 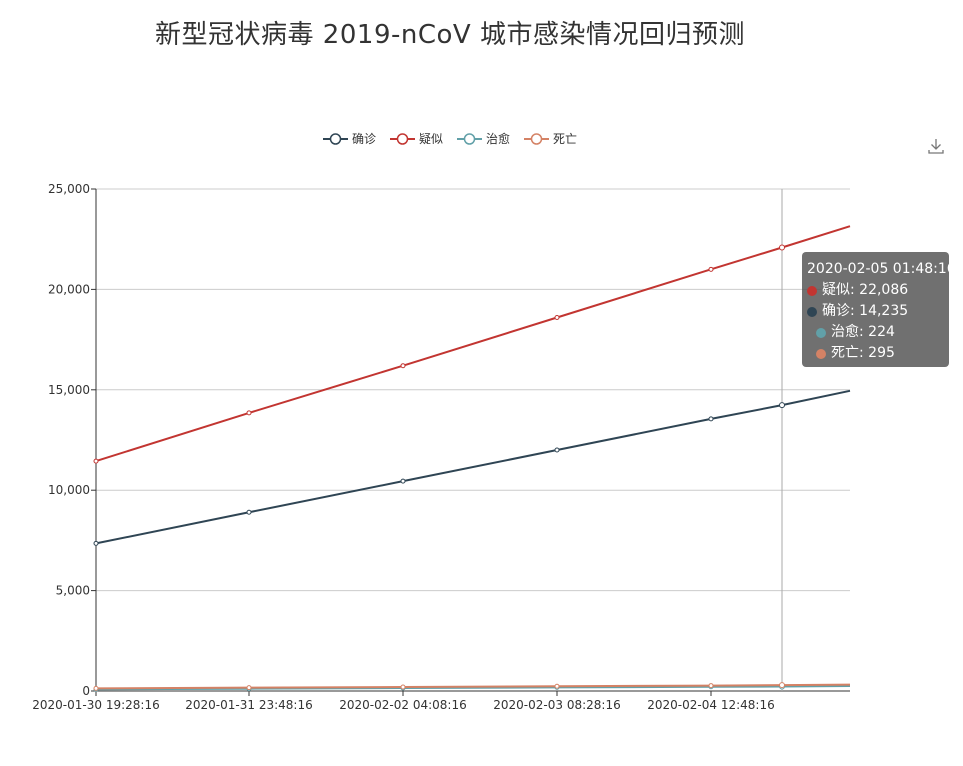 What do you see at coordinates (556, 705) in the screenshot?
I see `x-tick-label: 2020-02-03 08:28:16` at bounding box center [556, 705].